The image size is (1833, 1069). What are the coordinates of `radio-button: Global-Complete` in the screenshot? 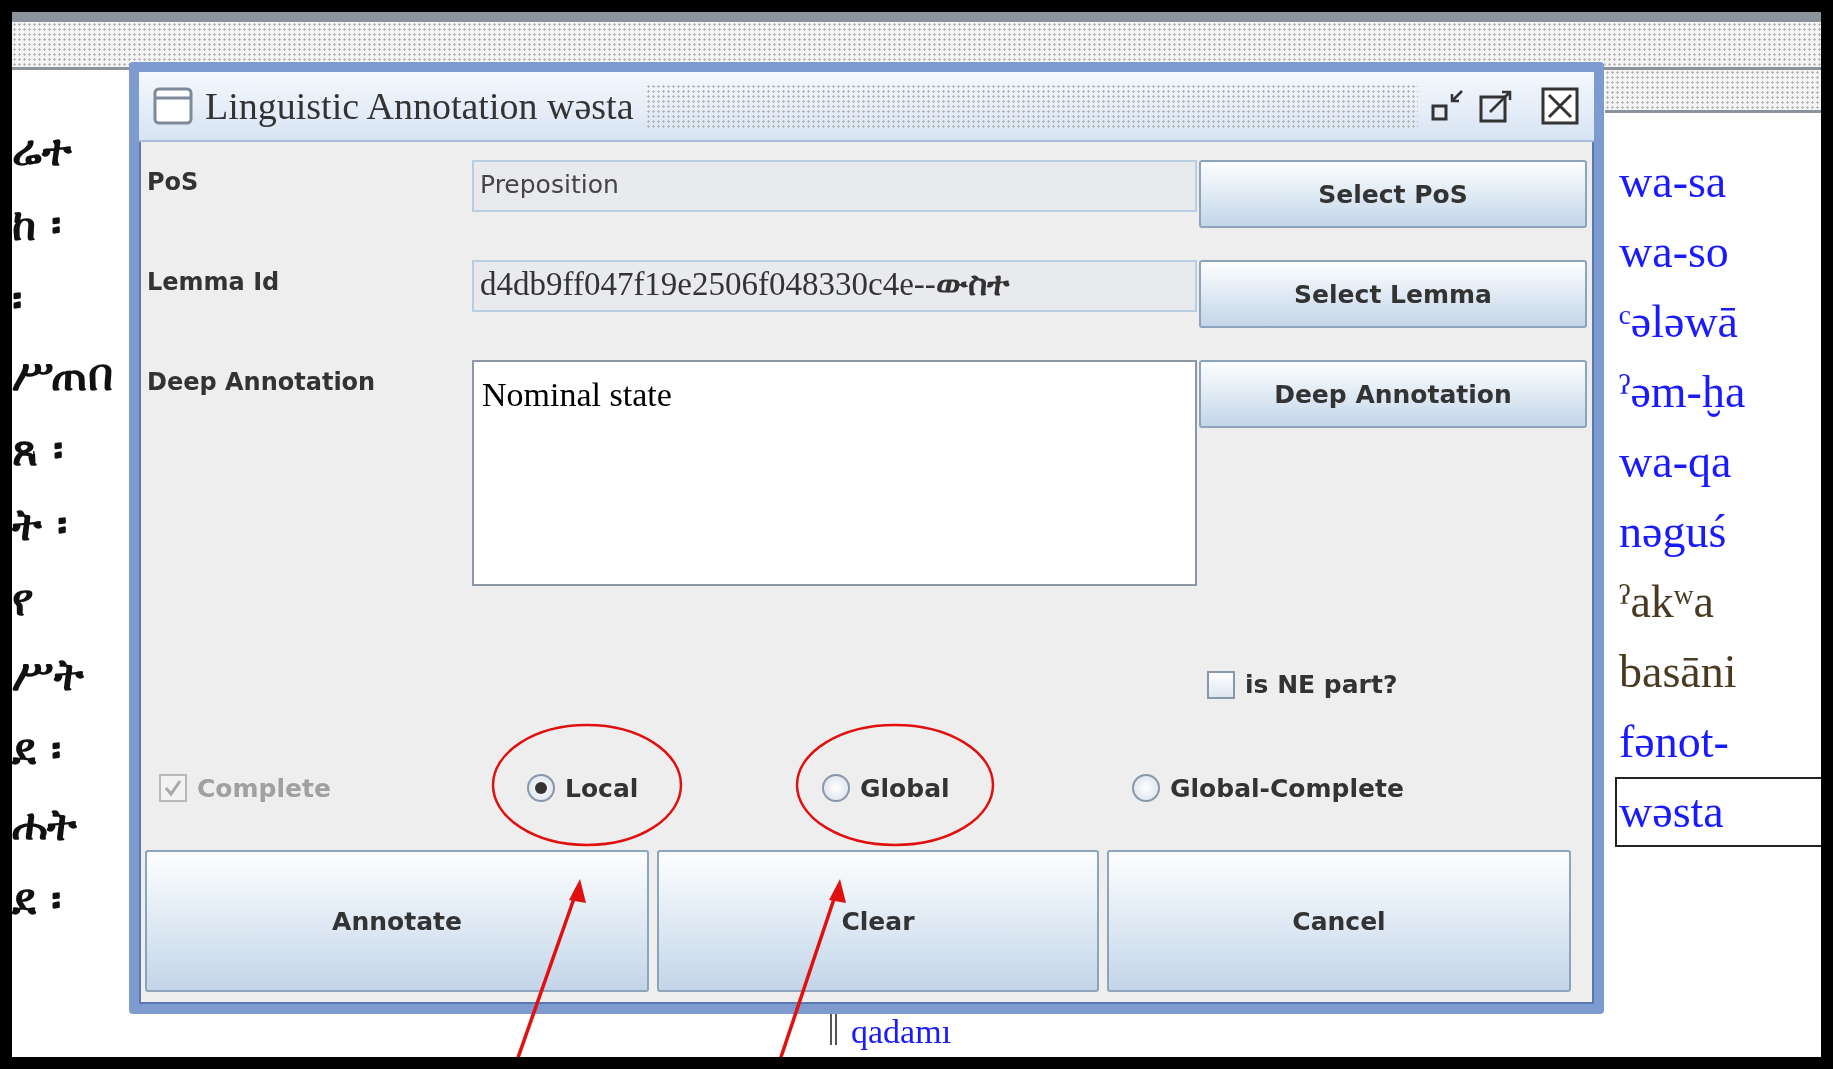 It's located at (1367, 788).